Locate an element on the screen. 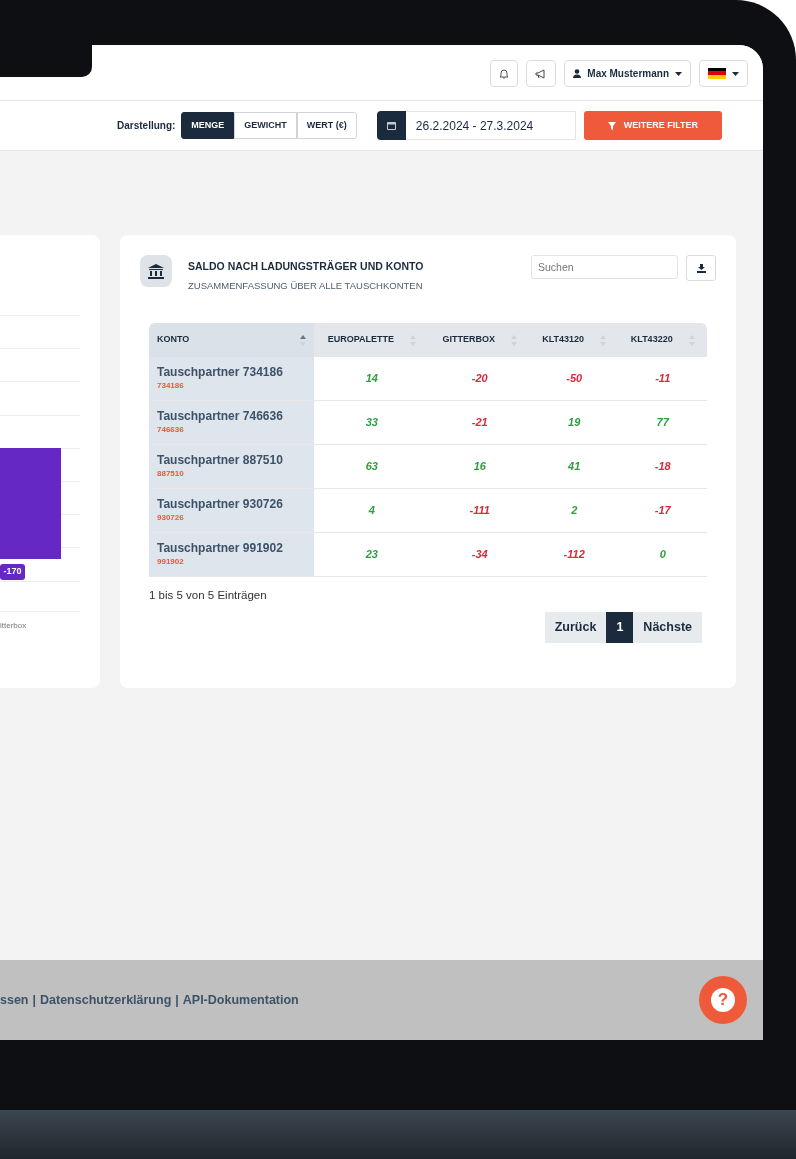 The height and width of the screenshot is (1159, 796). table-cell: -111 is located at coordinates (479, 511).